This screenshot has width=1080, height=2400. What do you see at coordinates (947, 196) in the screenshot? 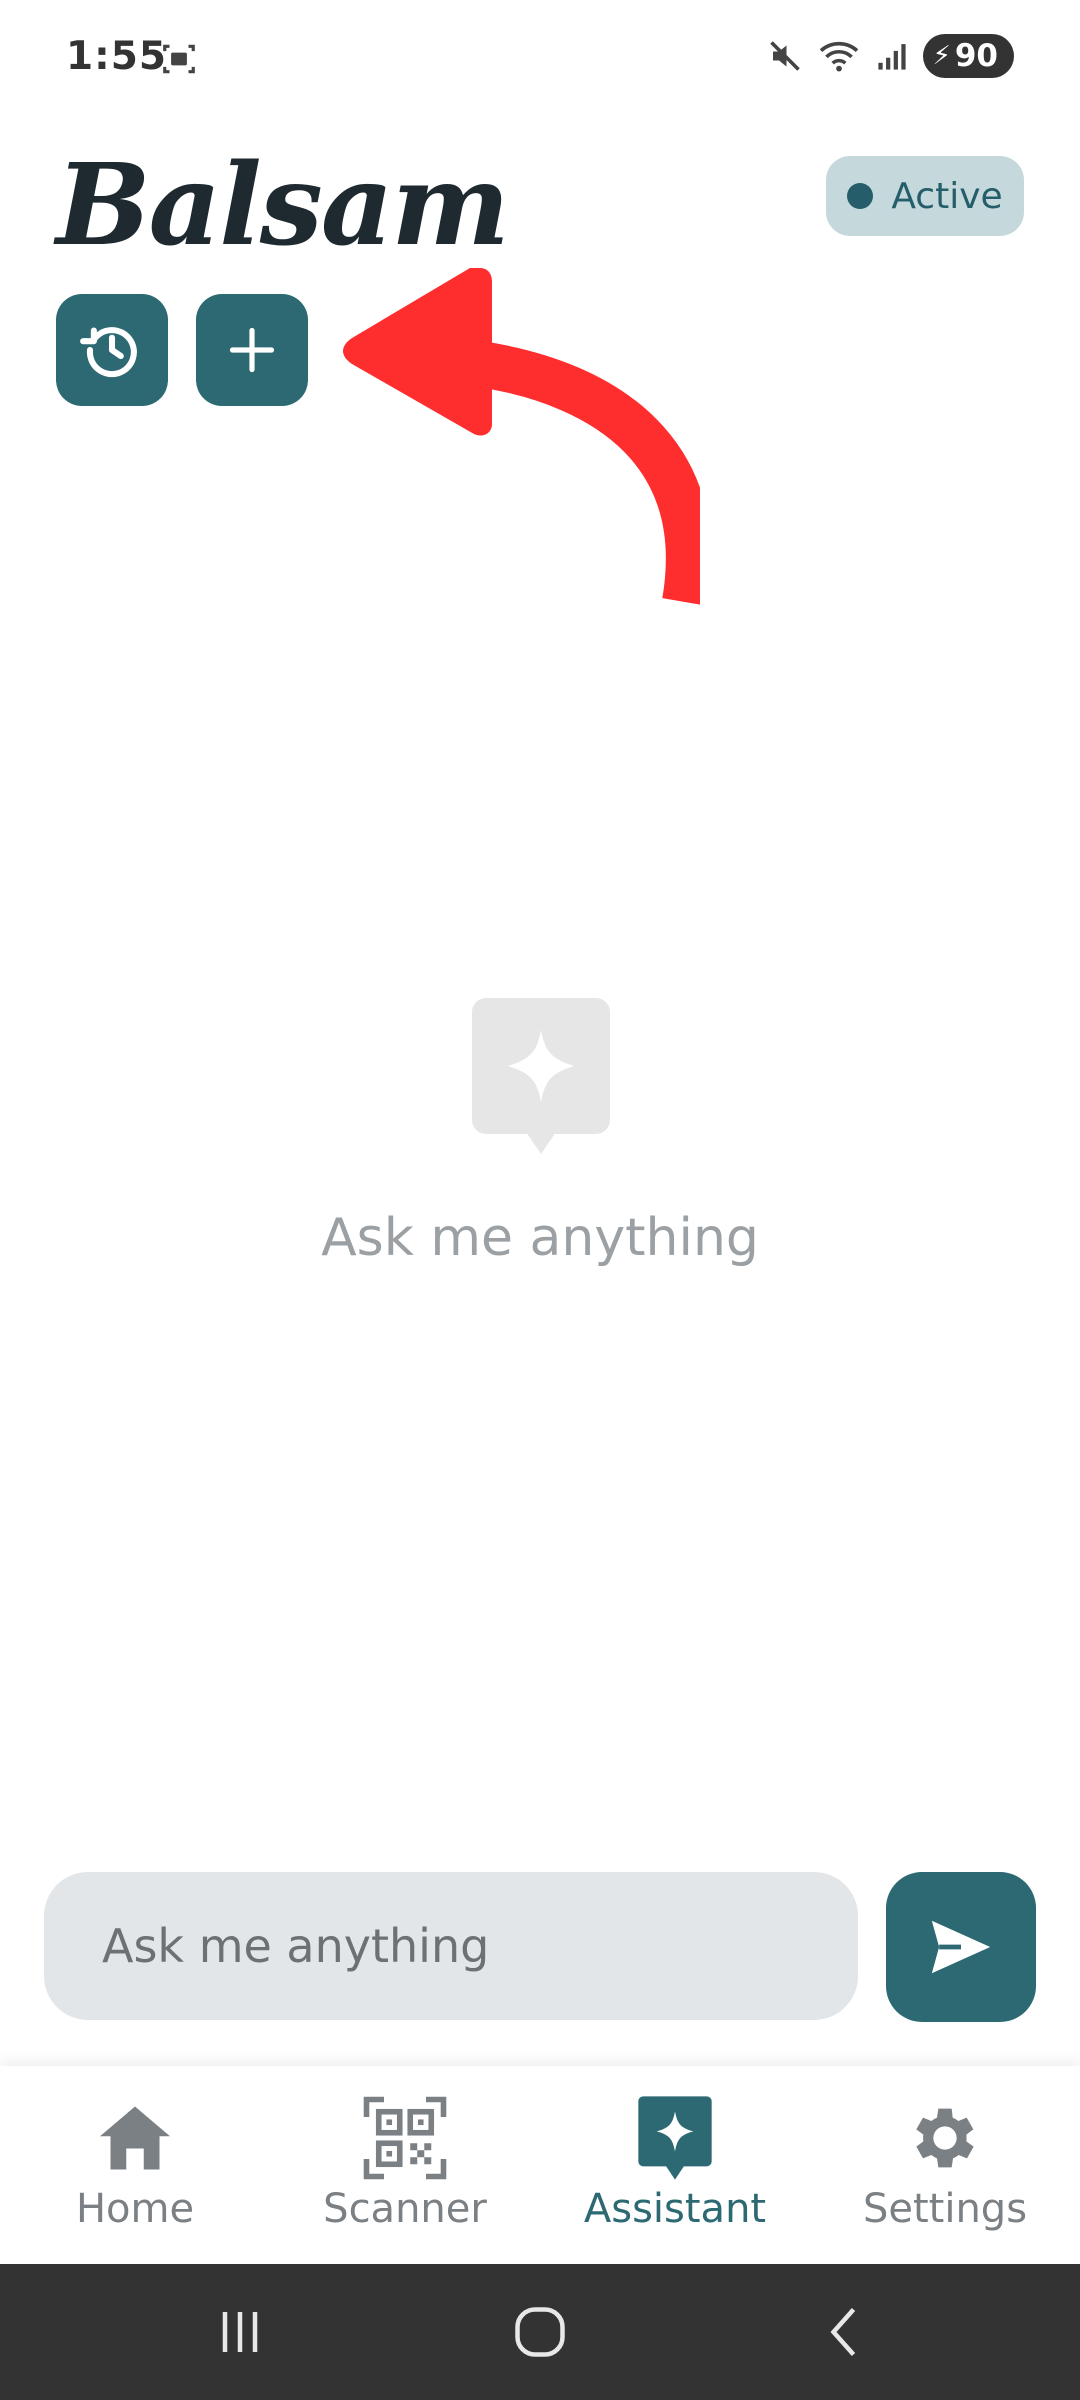
I see `status-label: Active` at bounding box center [947, 196].